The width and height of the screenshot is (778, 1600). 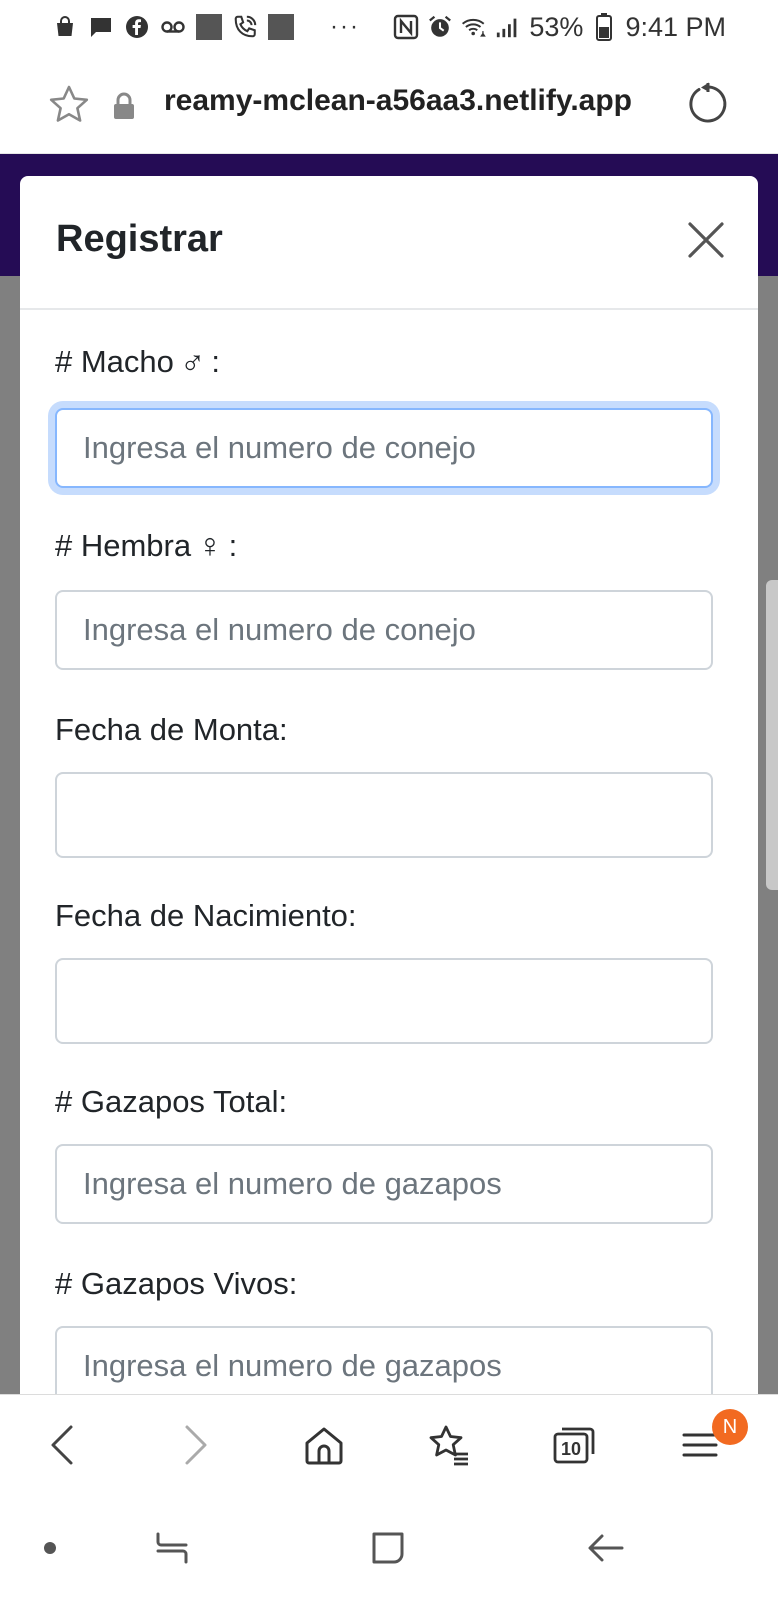 I want to click on shopping-bag-icon, so click(x=65, y=27).